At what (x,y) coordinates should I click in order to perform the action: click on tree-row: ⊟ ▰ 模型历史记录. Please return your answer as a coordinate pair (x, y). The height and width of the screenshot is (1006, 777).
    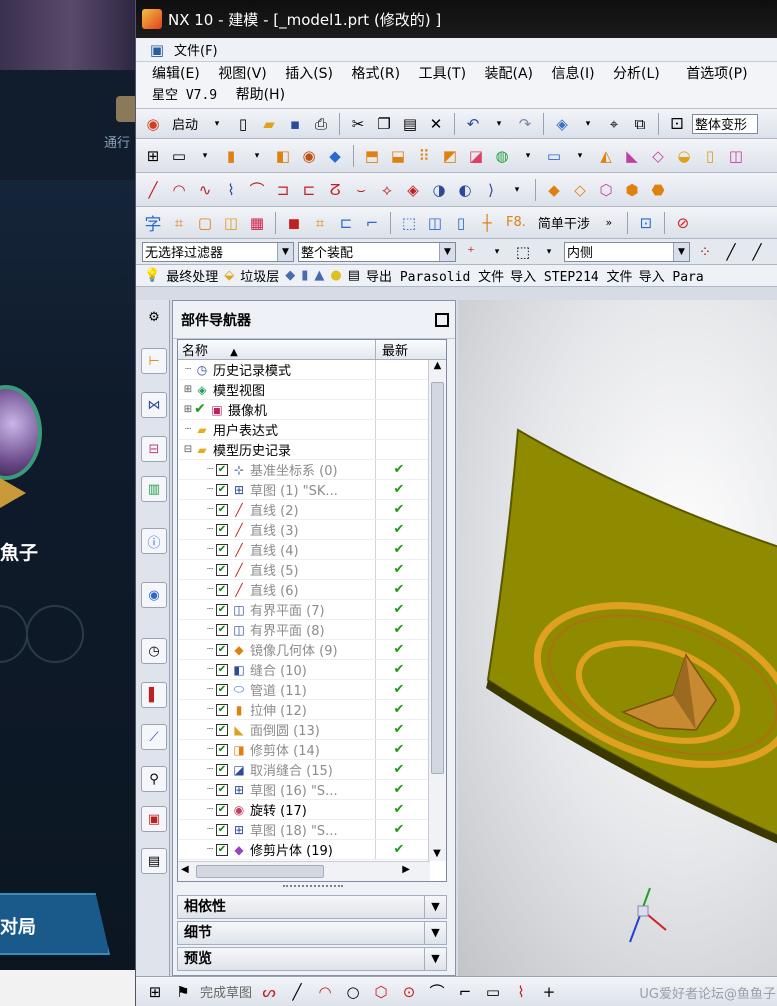
    Looking at the image, I should click on (312, 450).